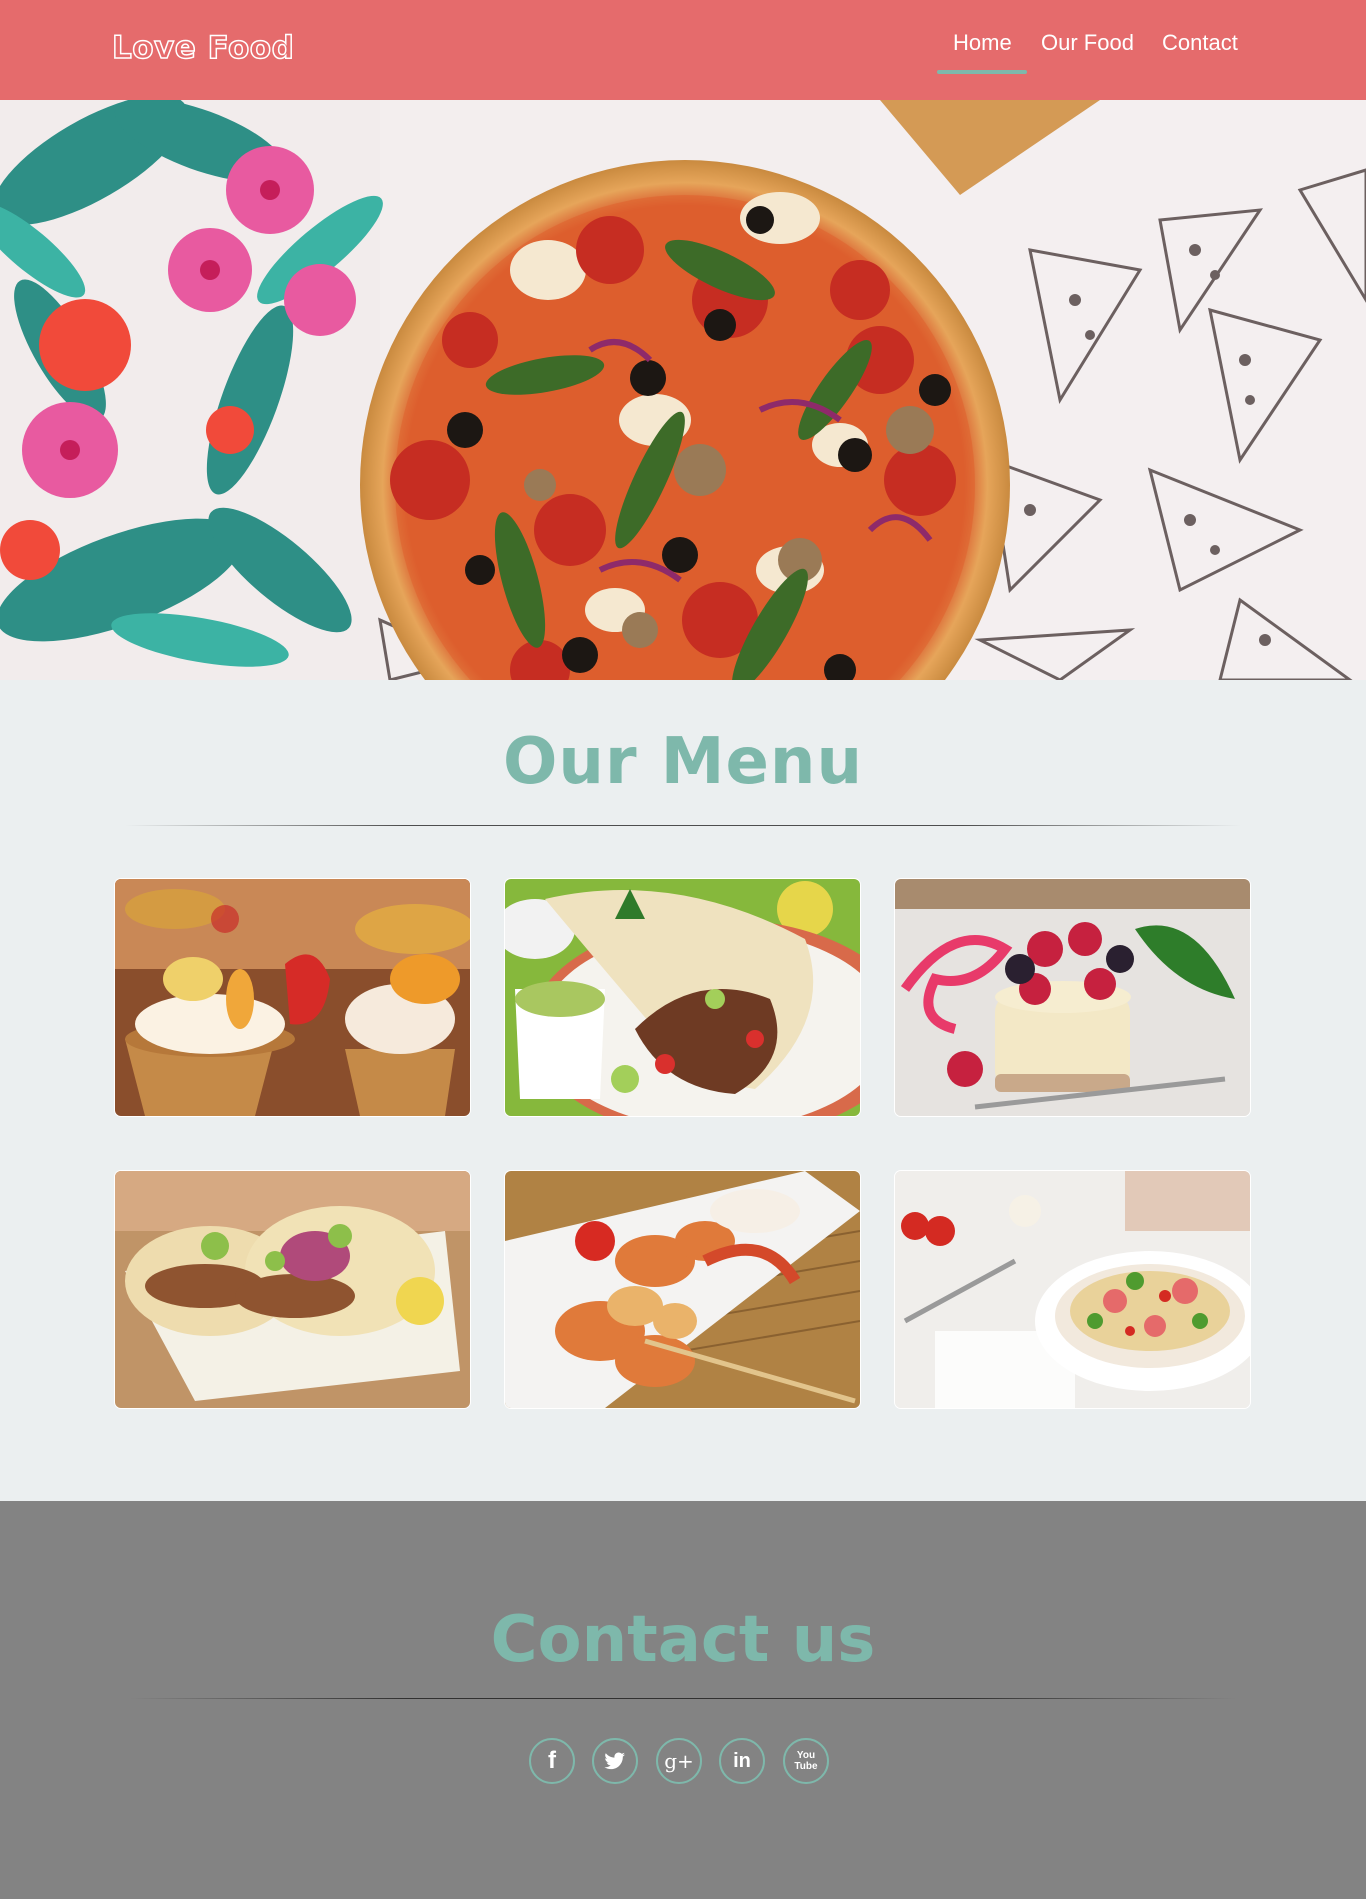  What do you see at coordinates (1087, 43) in the screenshot?
I see `nav-our-food-link: Our Food` at bounding box center [1087, 43].